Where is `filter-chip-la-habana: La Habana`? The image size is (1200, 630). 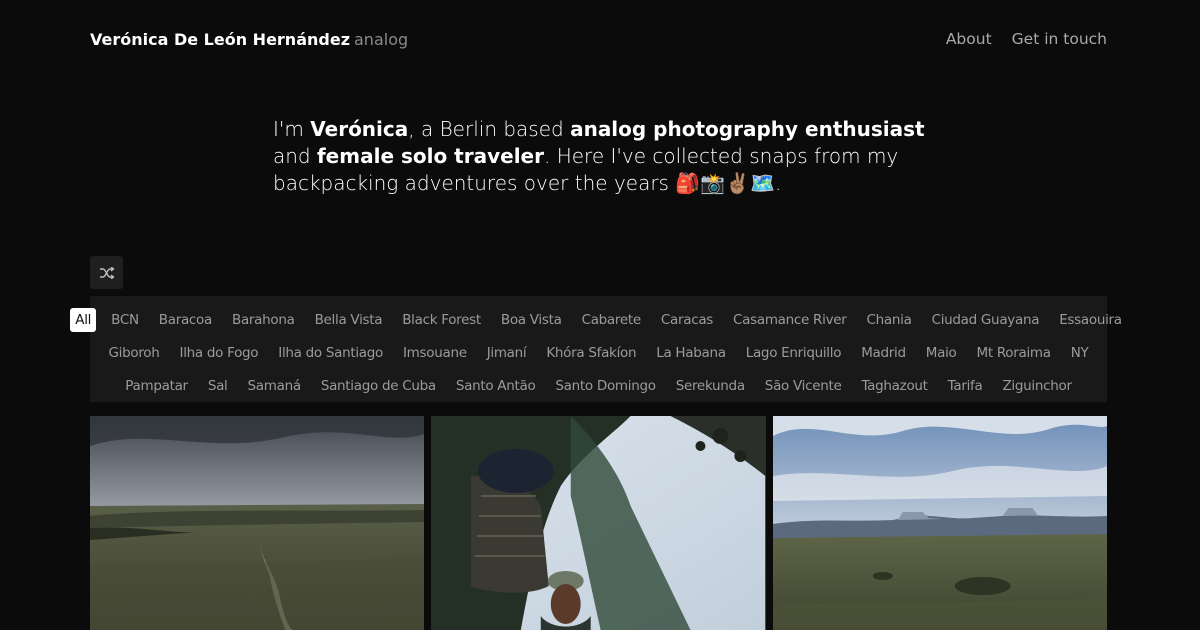 filter-chip-la-habana: La Habana is located at coordinates (690, 353).